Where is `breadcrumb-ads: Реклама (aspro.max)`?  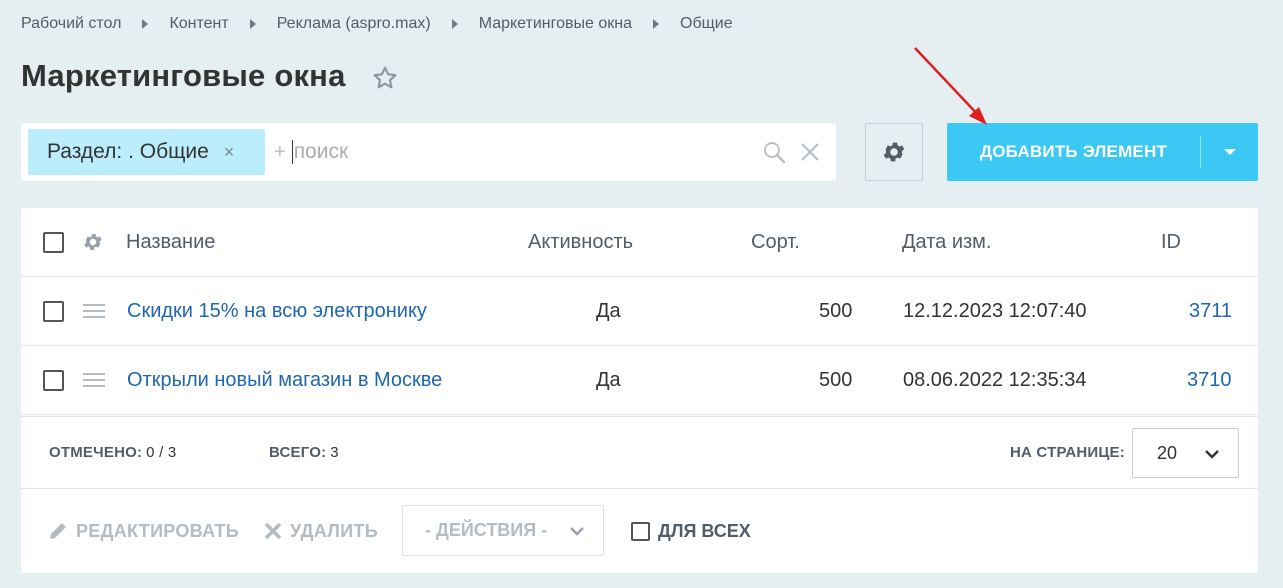 breadcrumb-ads: Реклама (aspro.max) is located at coordinates (354, 24).